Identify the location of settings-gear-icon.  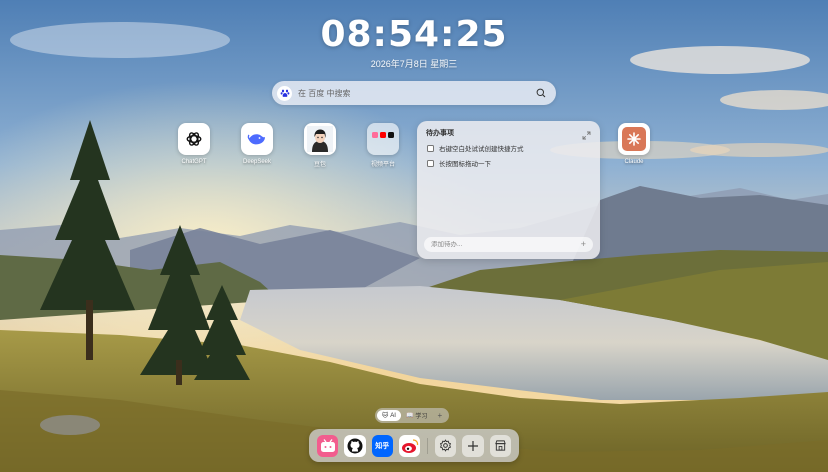
(446, 445).